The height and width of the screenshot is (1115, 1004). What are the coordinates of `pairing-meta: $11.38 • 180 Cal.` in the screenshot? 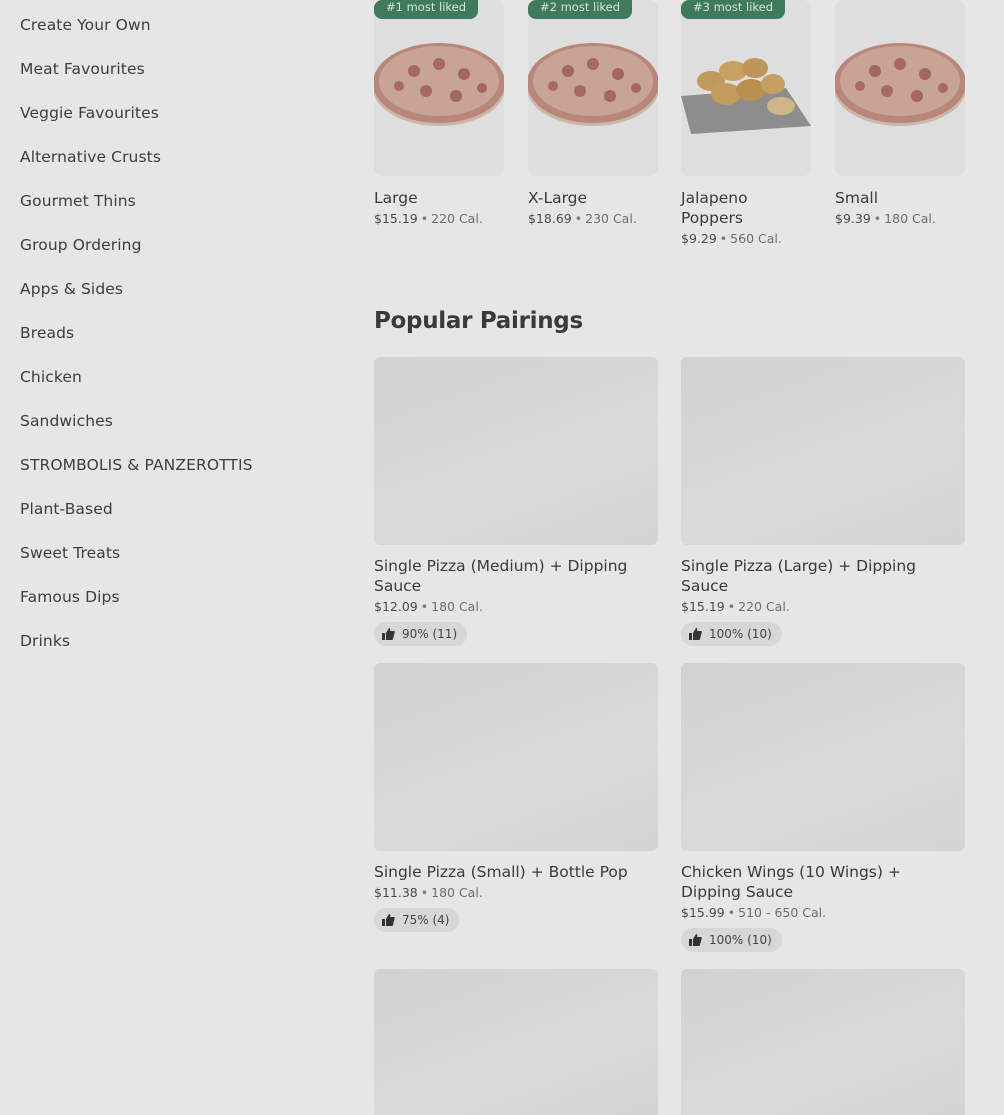 It's located at (516, 892).